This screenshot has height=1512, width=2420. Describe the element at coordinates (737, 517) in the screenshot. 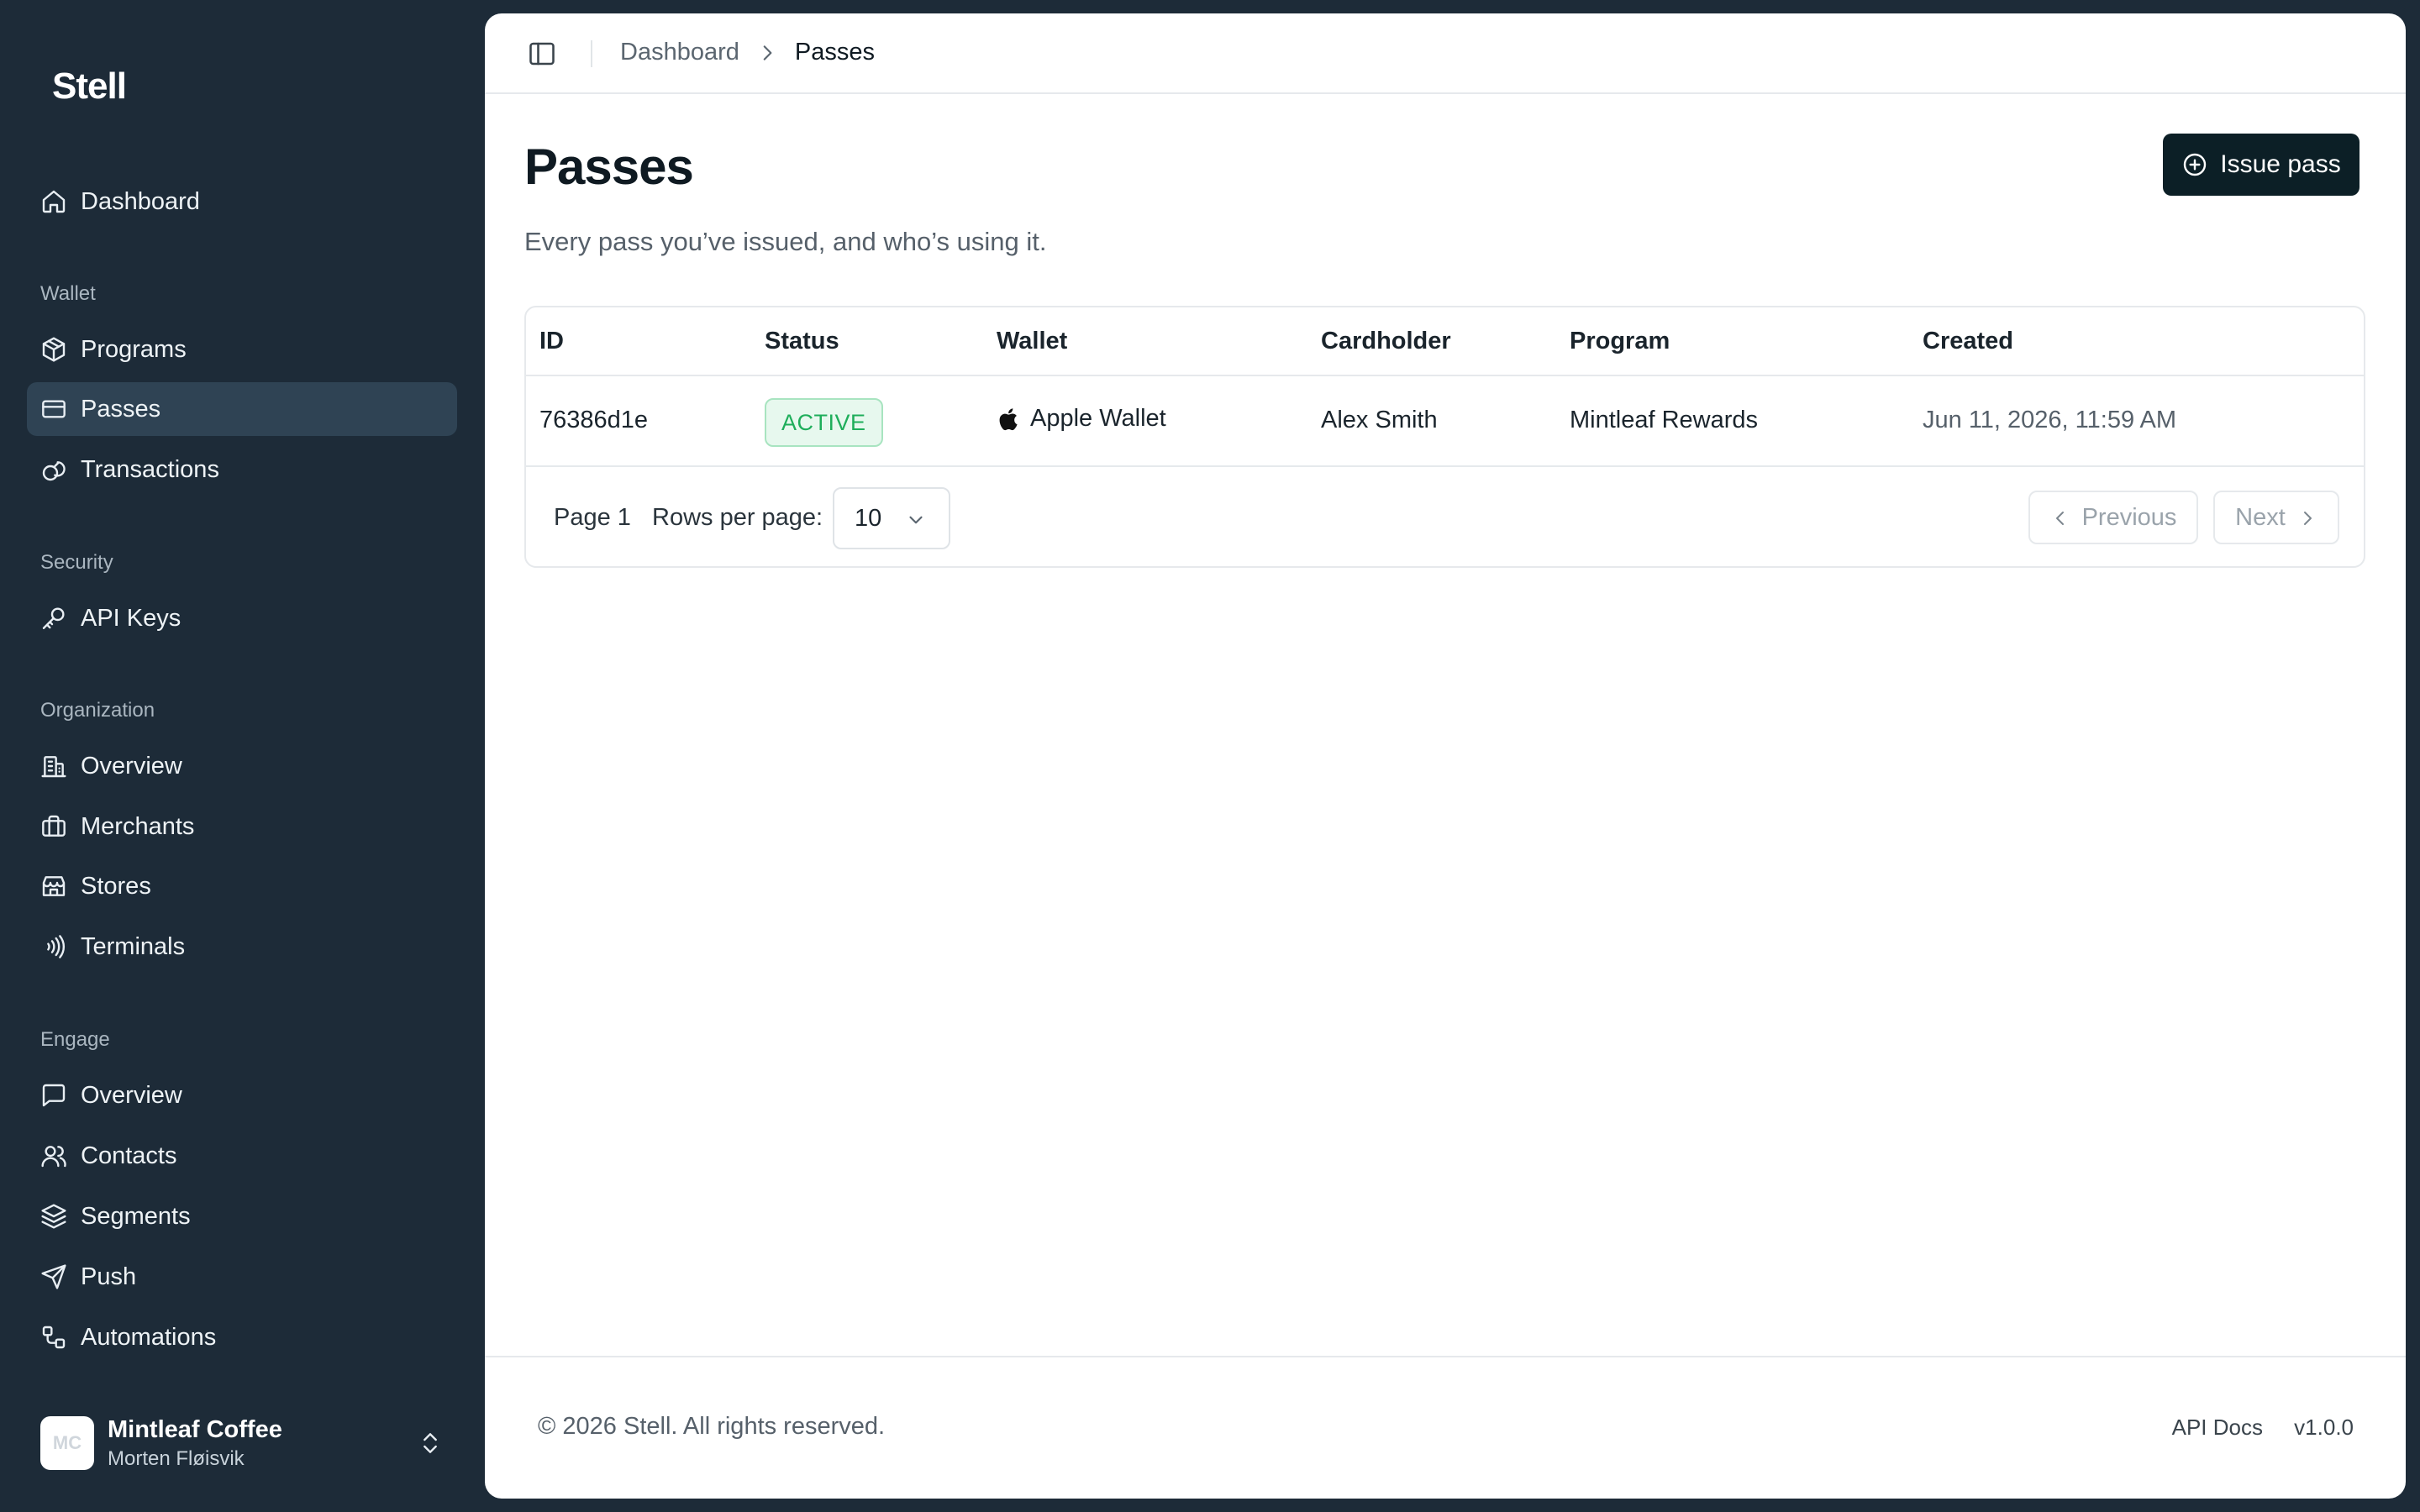

I see `rows-per-page-label: Rows per page:` at that location.